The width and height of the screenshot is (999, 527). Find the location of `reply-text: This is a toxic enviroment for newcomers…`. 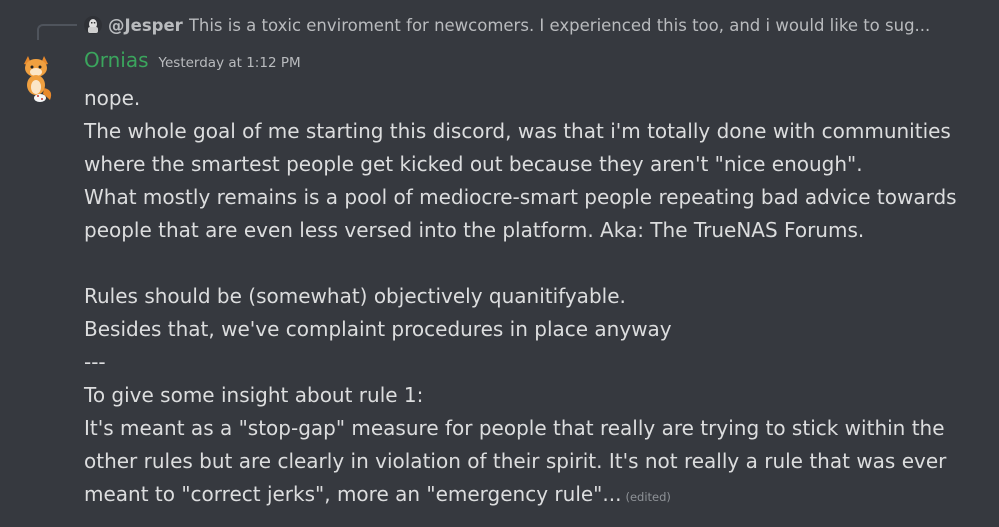

reply-text: This is a toxic enviroment for newcomers… is located at coordinates (560, 25).